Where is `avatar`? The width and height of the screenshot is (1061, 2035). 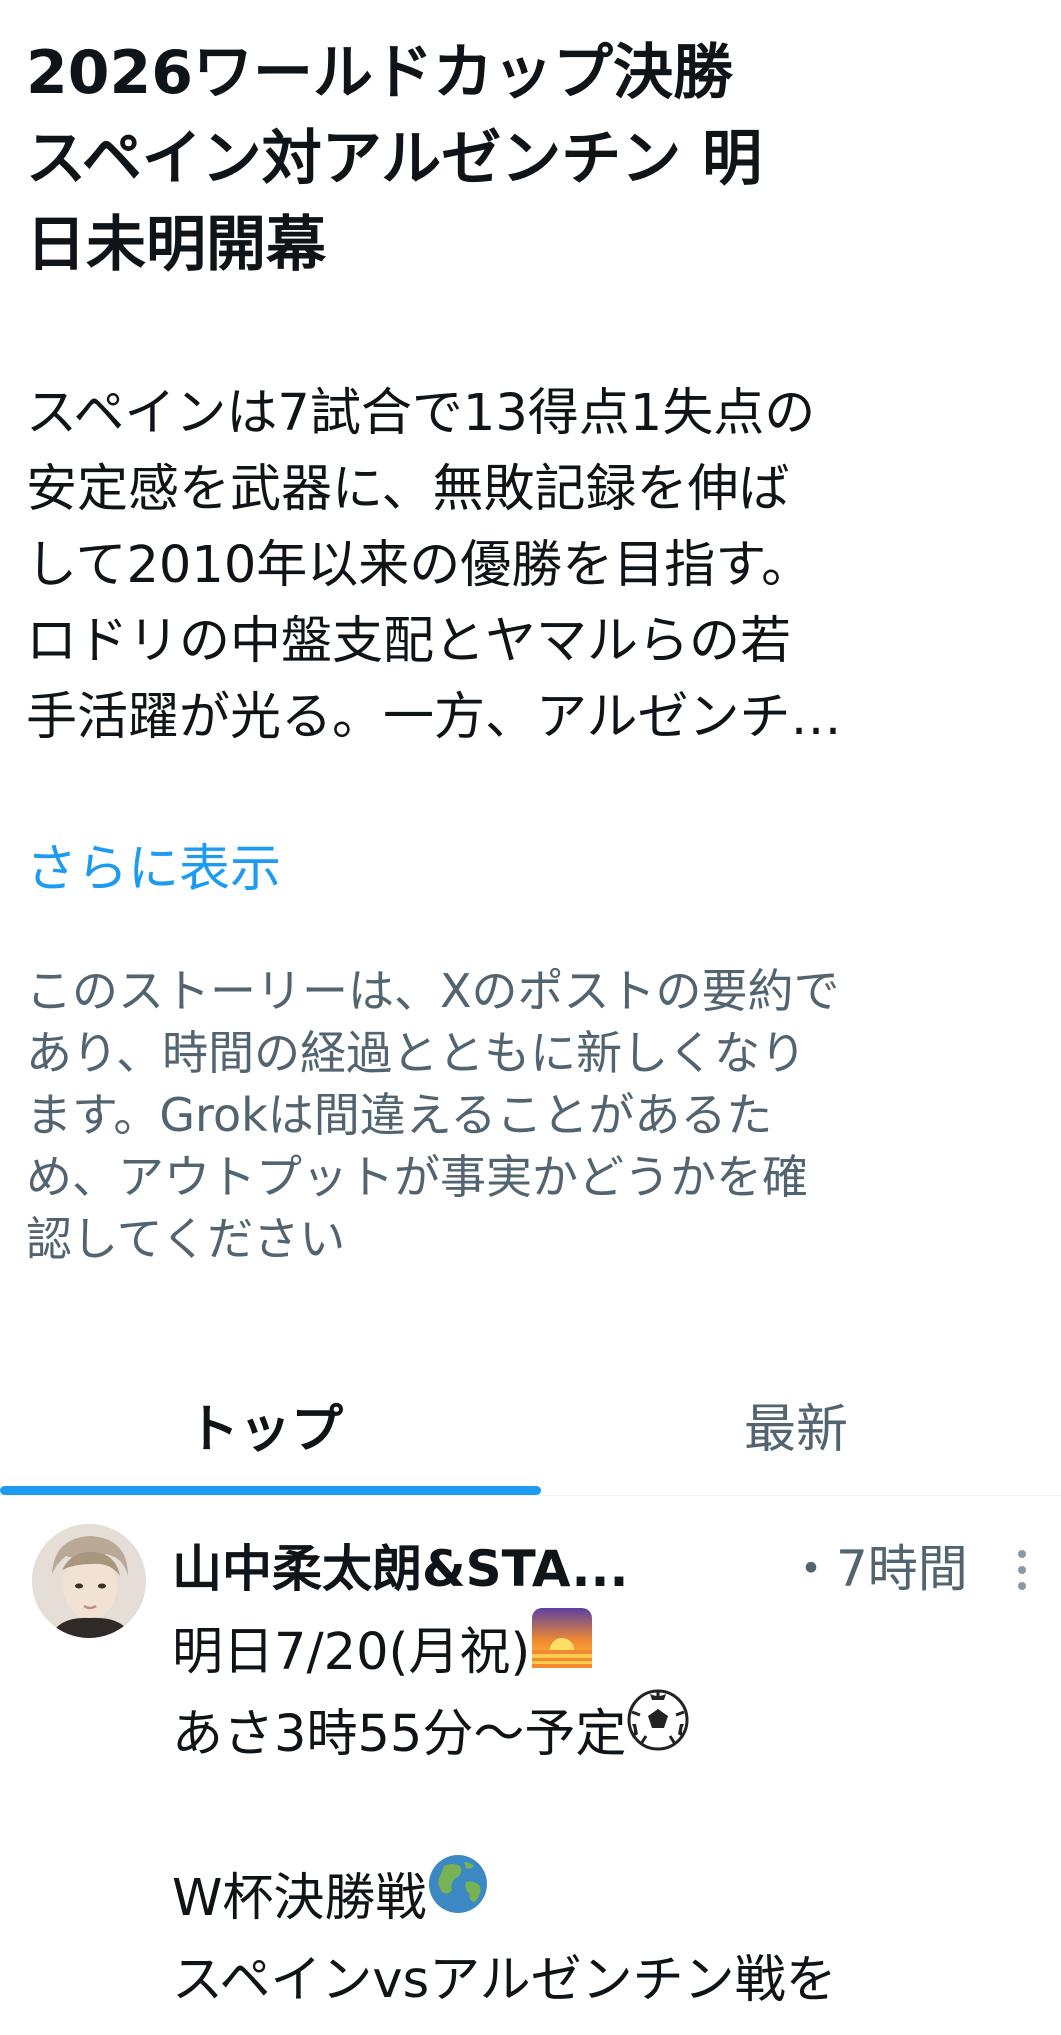 avatar is located at coordinates (89, 1581).